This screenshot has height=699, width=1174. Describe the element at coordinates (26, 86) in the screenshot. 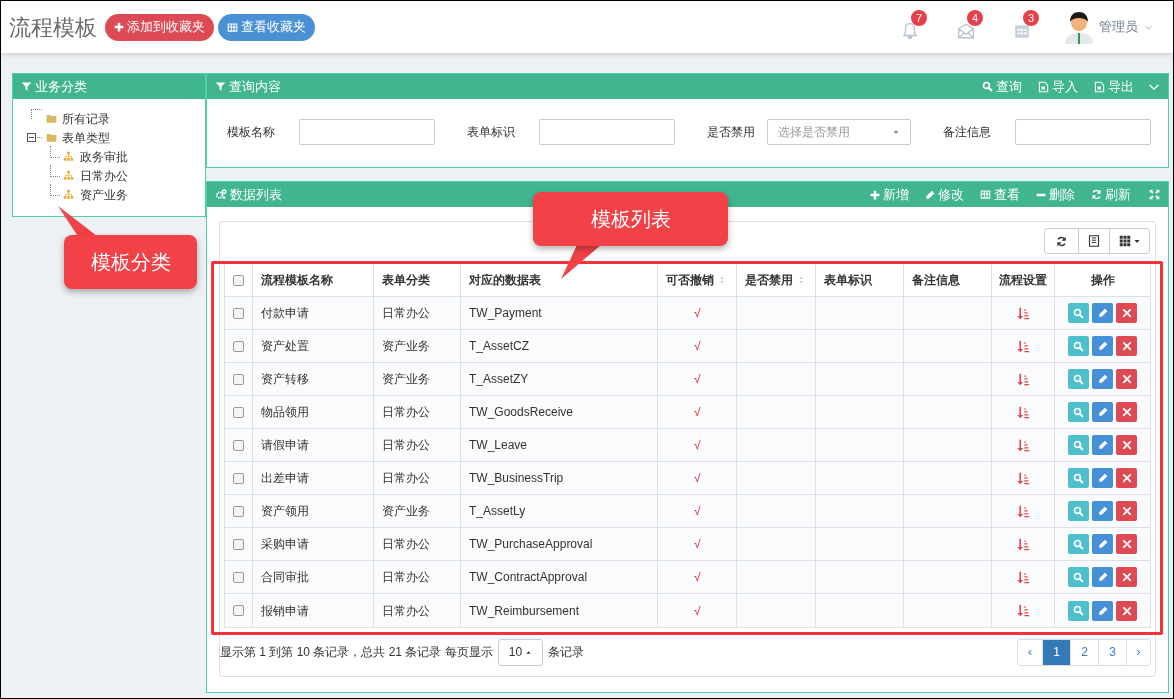

I see `funnel-icon` at that location.